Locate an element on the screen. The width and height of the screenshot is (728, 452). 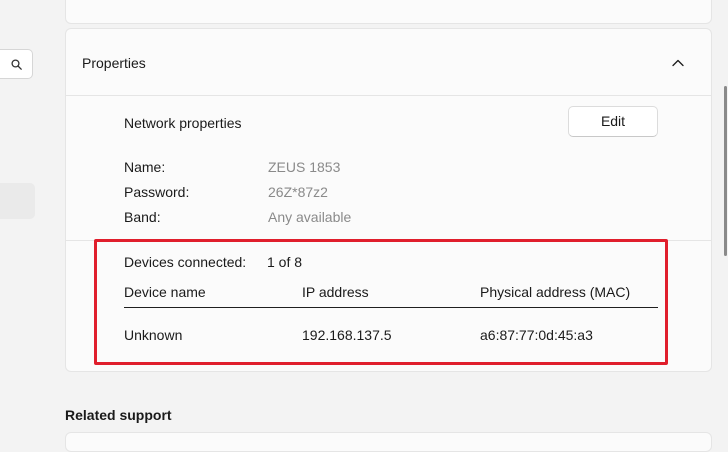
chevron-up-icon is located at coordinates (678, 63).